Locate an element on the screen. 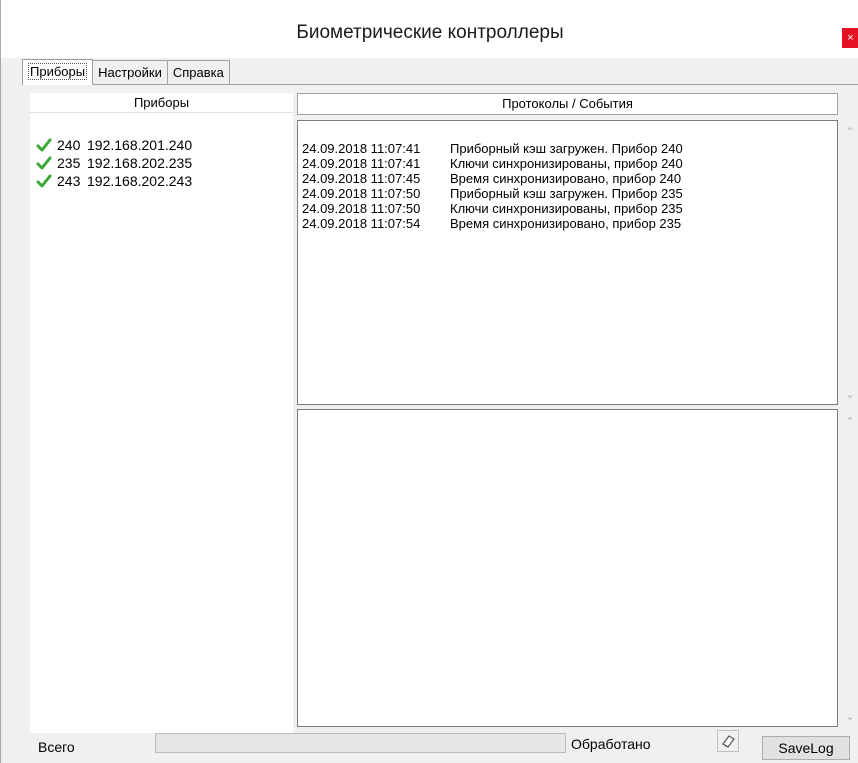  log-message: Приборный кэш загружен. Прибор 240 is located at coordinates (566, 148).